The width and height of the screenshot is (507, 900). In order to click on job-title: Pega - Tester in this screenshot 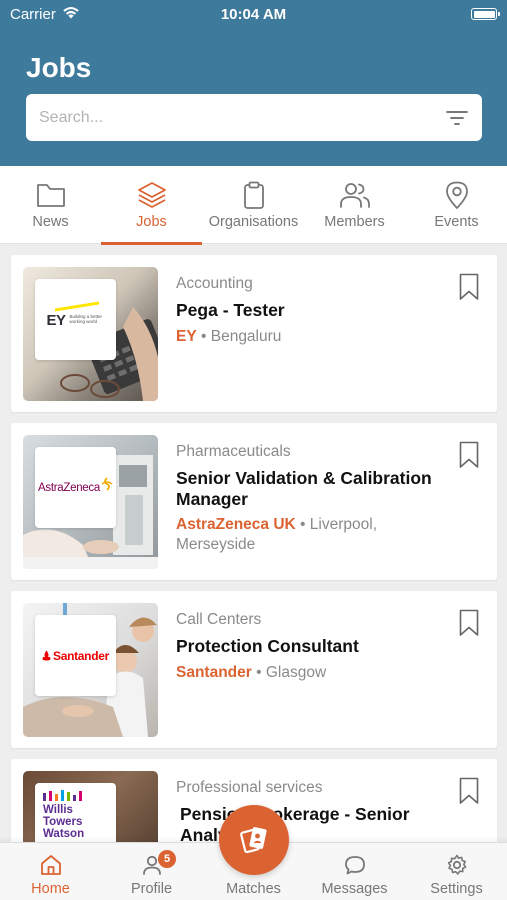, I will do `click(230, 310)`.